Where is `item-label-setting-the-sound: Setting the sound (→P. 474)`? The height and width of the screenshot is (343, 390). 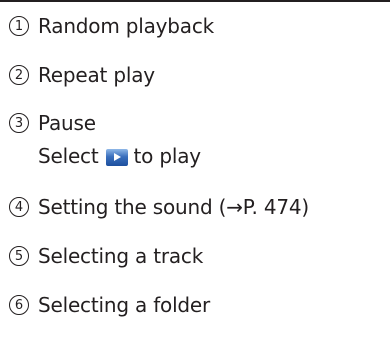
item-label-setting-the-sound: Setting the sound (→P. 474) is located at coordinates (174, 207).